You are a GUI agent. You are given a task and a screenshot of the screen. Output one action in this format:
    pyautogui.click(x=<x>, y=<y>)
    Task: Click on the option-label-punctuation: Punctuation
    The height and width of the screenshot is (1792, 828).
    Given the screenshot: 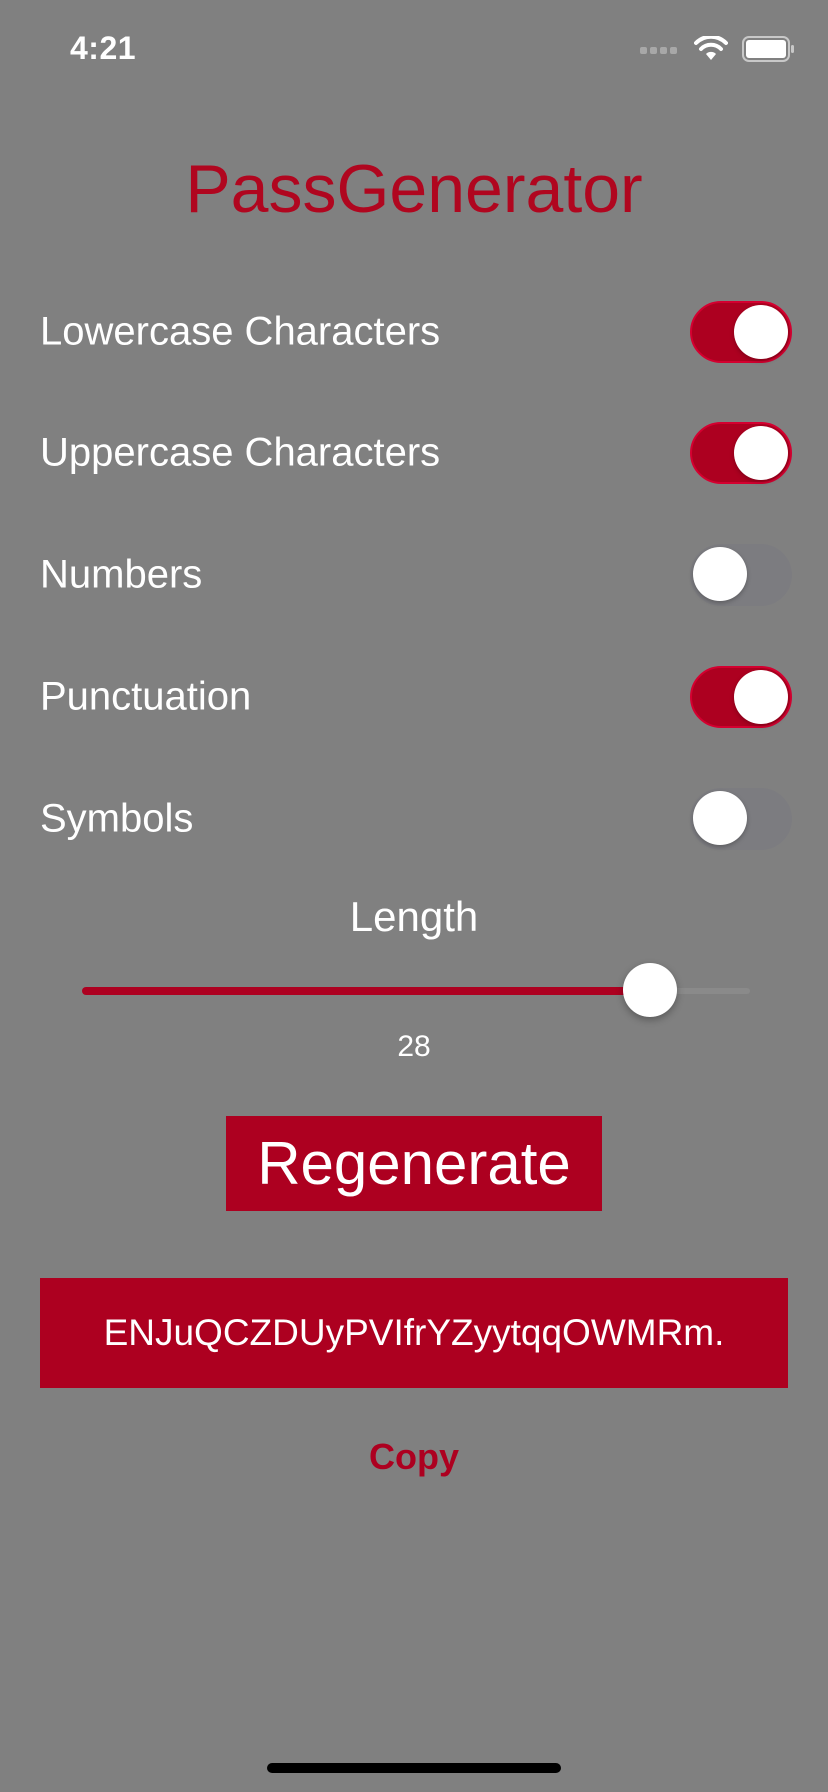 What is the action you would take?
    pyautogui.click(x=146, y=696)
    